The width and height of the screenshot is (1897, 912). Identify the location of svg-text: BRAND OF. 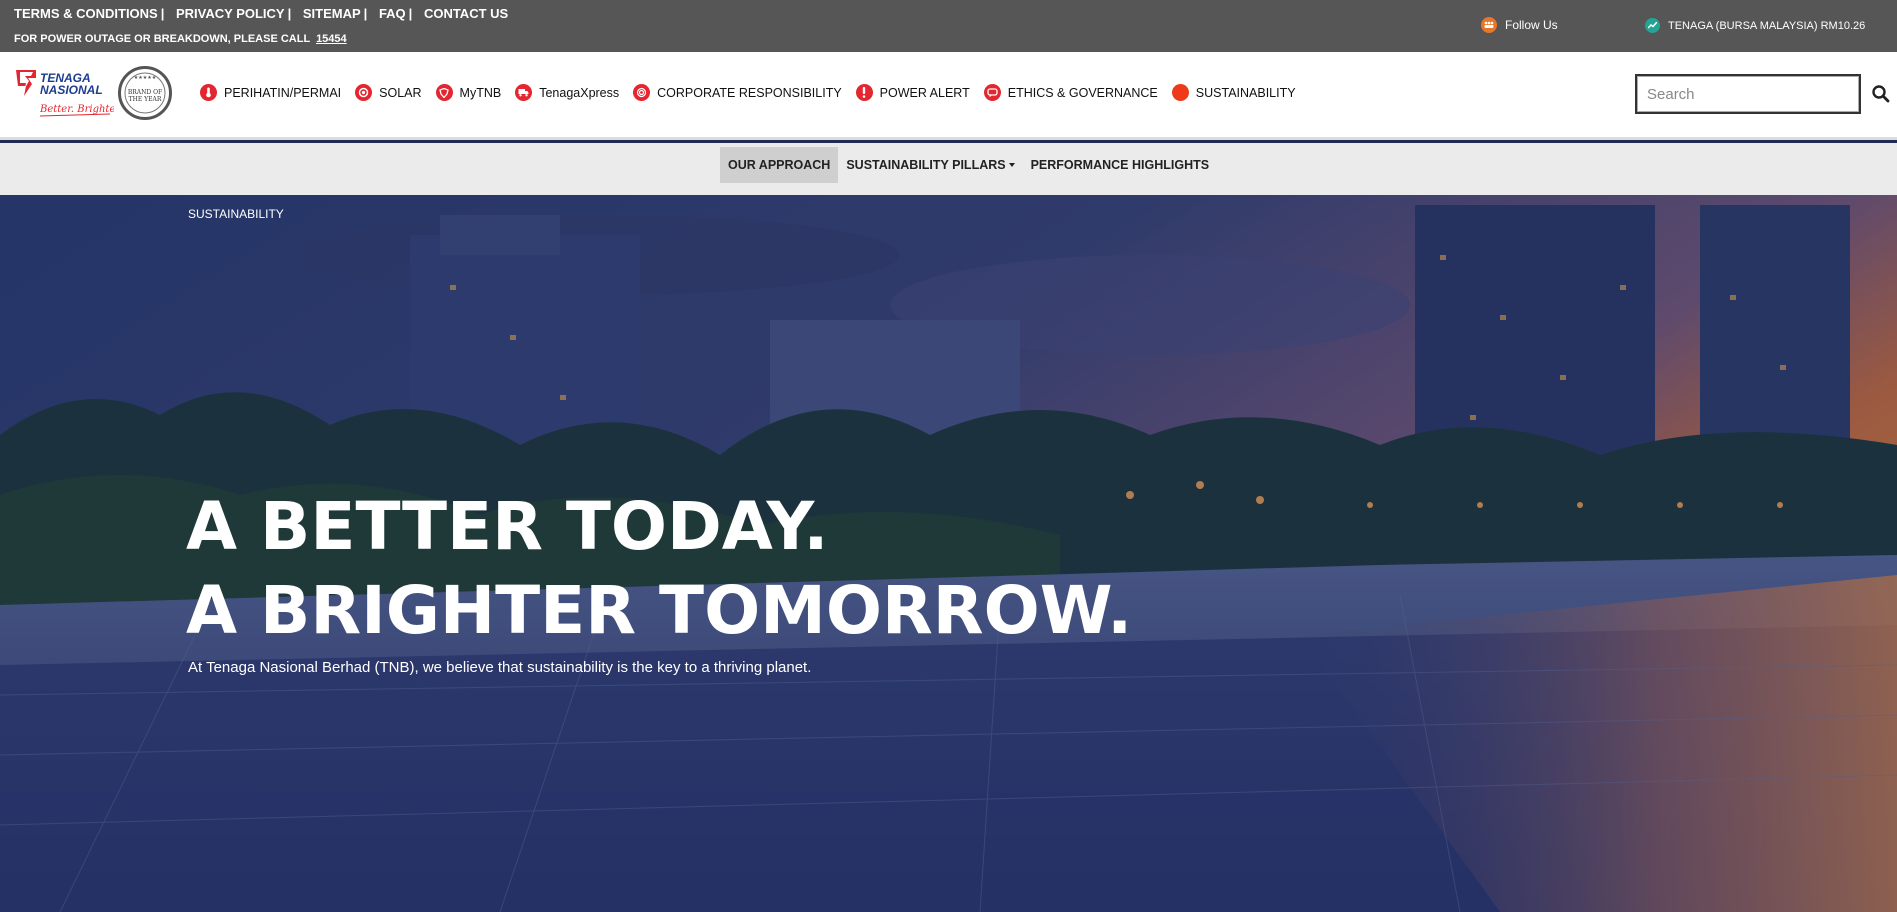
(145, 92).